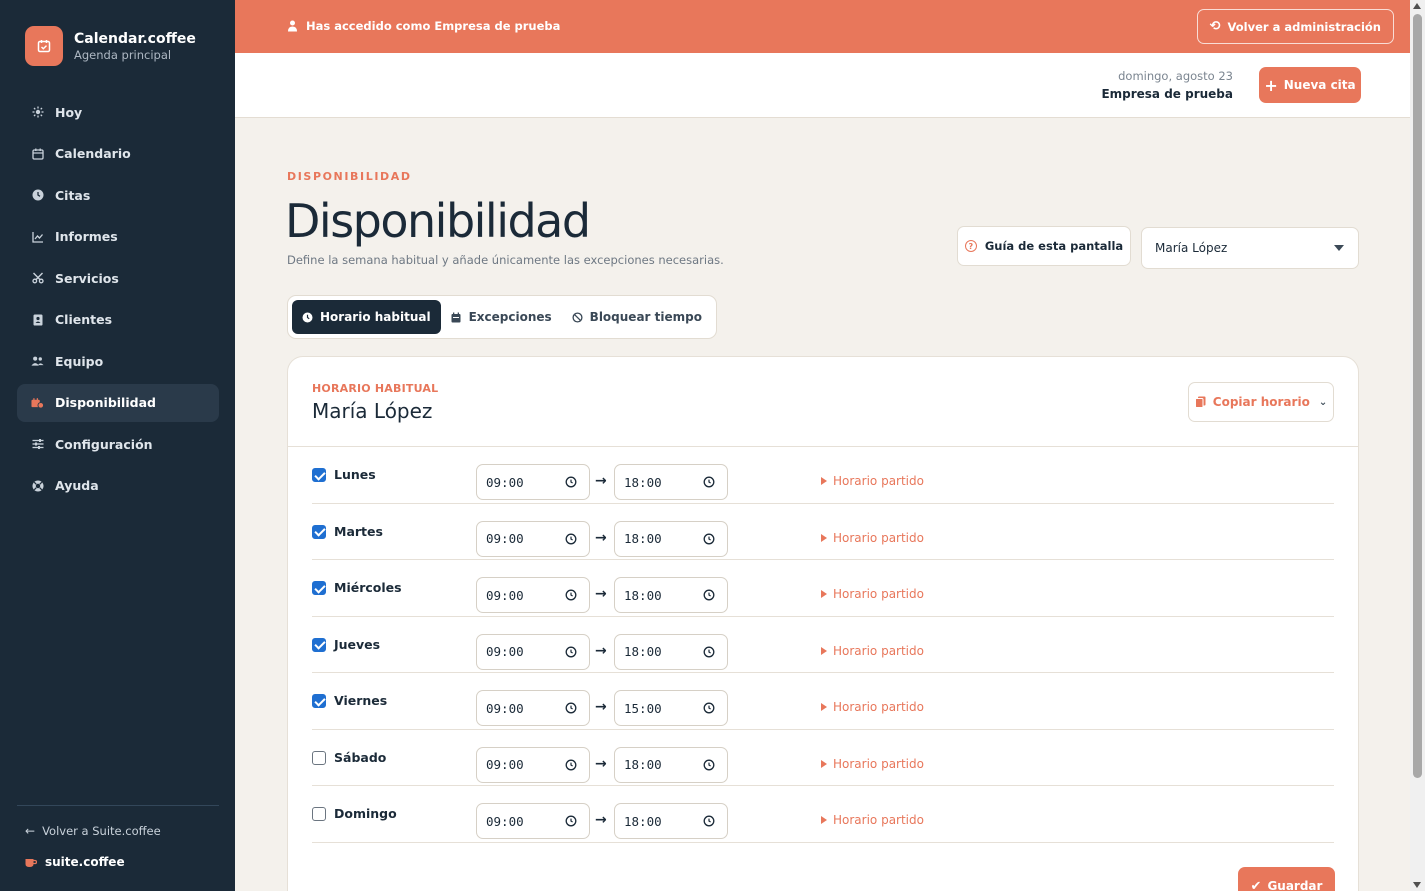  Describe the element at coordinates (355, 474) in the screenshot. I see `day-name: Lunes` at that location.